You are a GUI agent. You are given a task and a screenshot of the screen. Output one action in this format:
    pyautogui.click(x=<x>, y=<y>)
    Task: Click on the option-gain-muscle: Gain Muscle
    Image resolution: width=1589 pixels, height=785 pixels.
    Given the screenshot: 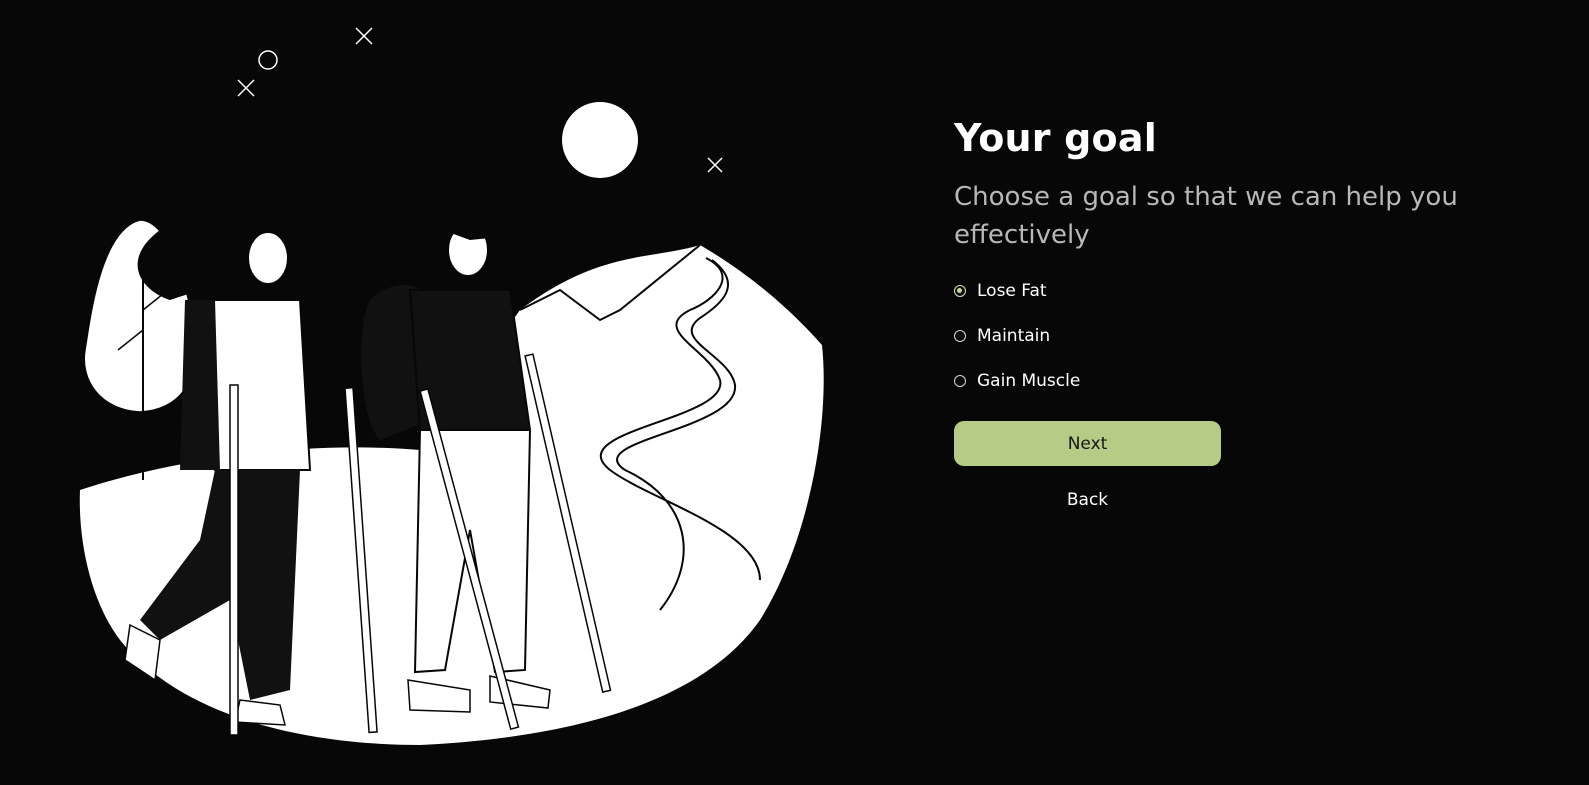 What is the action you would take?
    pyautogui.click(x=1234, y=381)
    